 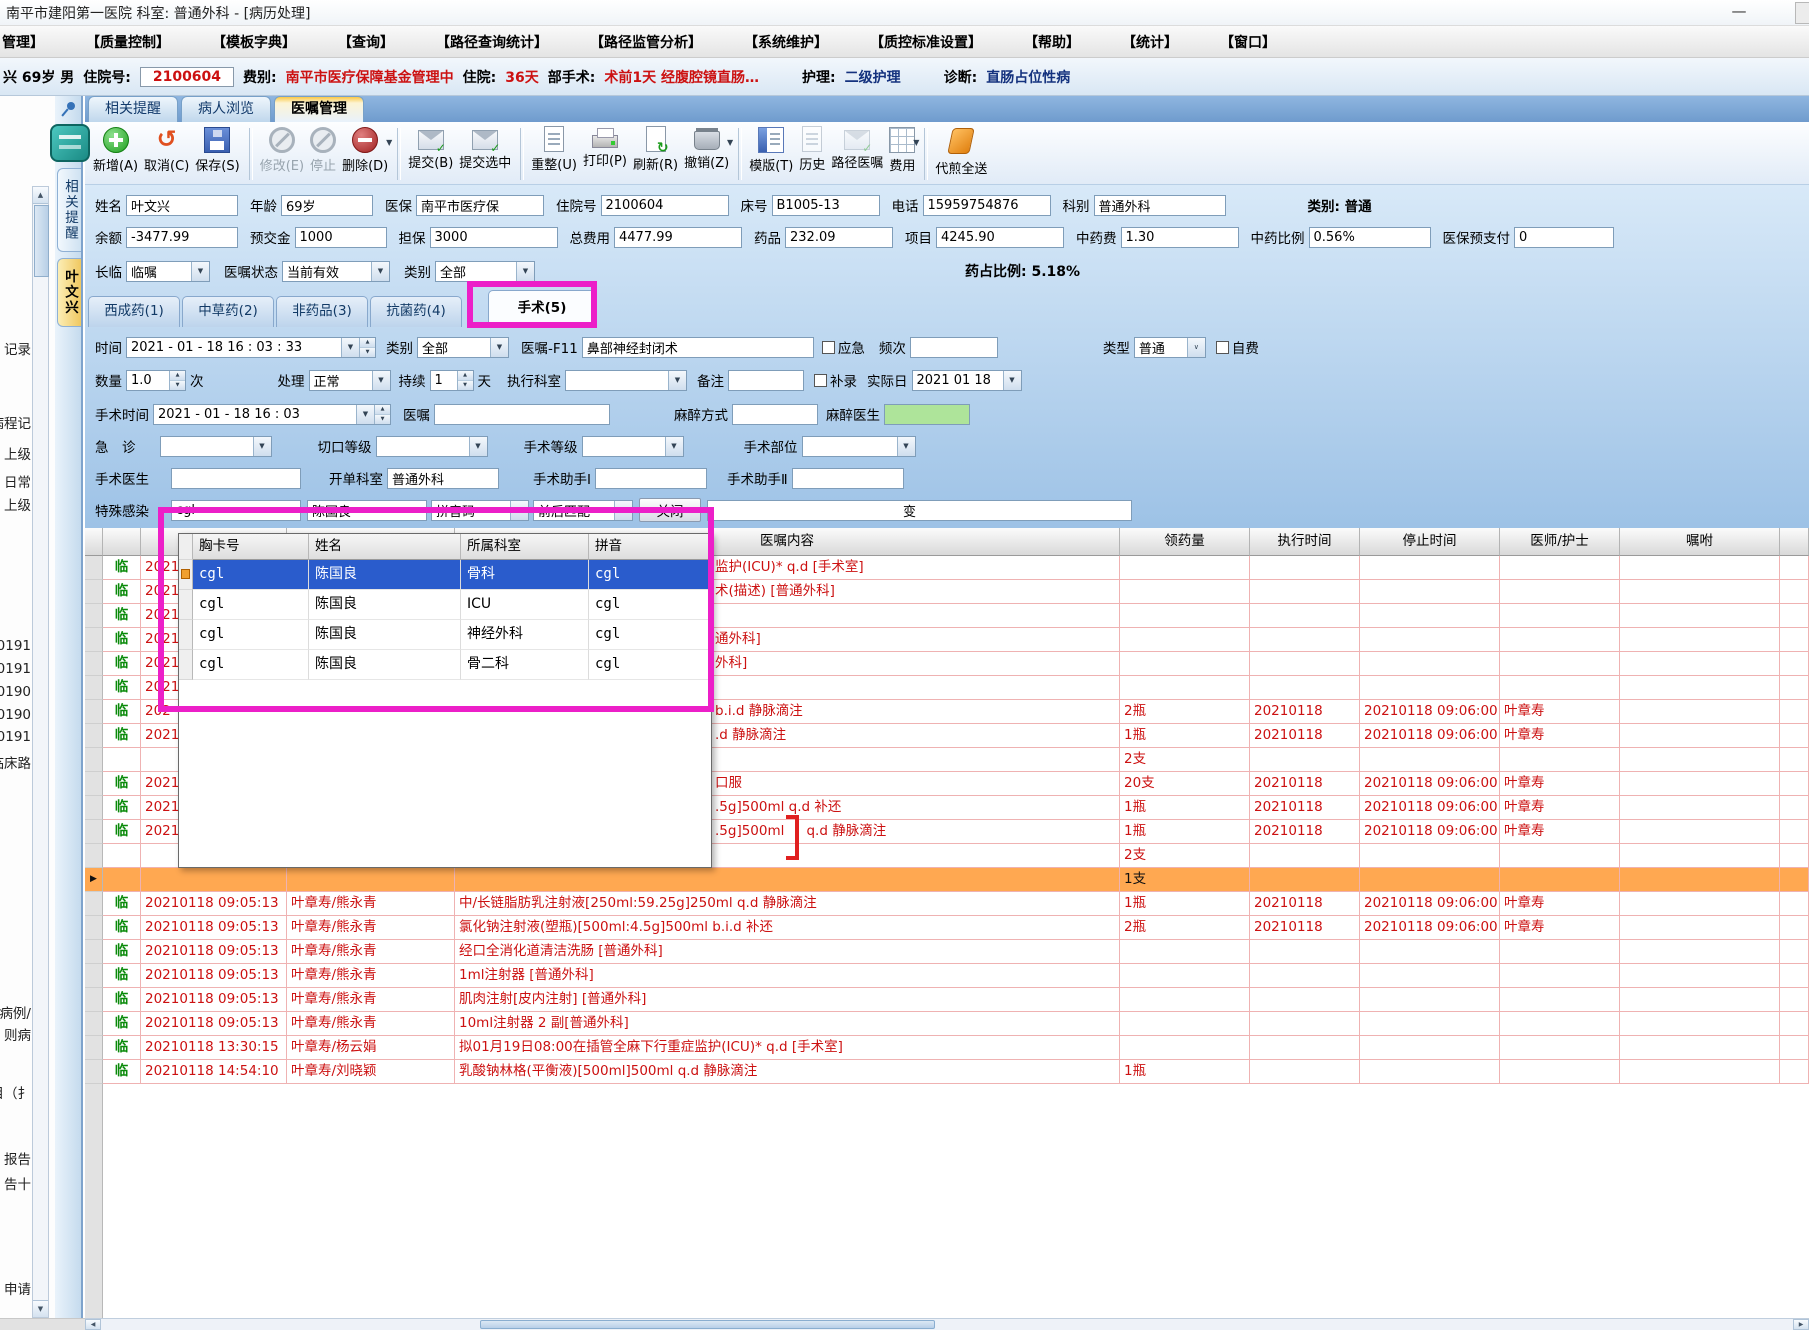 I want to click on anesthesia-method-field, so click(x=775, y=414).